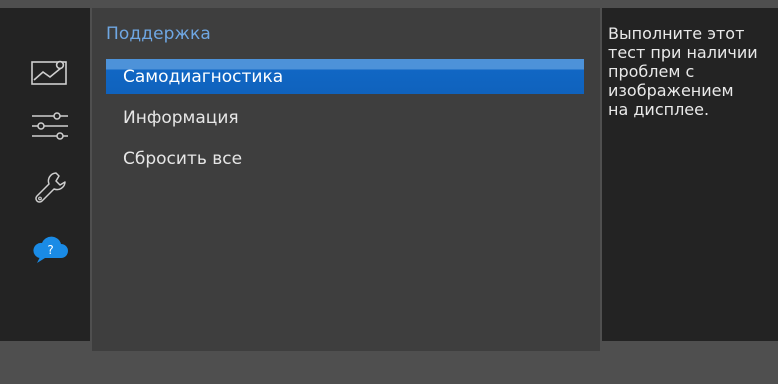 The height and width of the screenshot is (384, 778). What do you see at coordinates (345, 158) in the screenshot?
I see `menu-item-reset-all: Сбросить все` at bounding box center [345, 158].